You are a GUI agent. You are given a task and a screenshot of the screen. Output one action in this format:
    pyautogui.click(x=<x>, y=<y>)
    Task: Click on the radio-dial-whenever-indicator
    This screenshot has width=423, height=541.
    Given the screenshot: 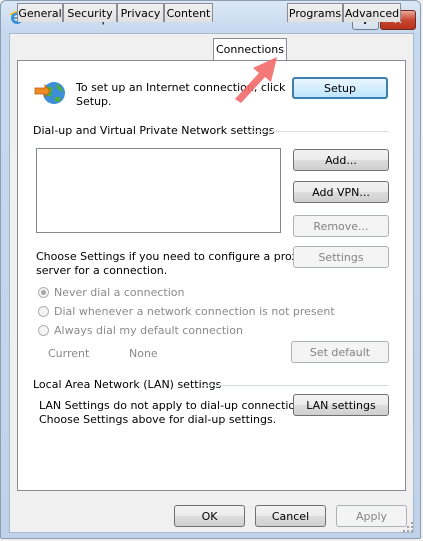 What is the action you would take?
    pyautogui.click(x=43, y=311)
    